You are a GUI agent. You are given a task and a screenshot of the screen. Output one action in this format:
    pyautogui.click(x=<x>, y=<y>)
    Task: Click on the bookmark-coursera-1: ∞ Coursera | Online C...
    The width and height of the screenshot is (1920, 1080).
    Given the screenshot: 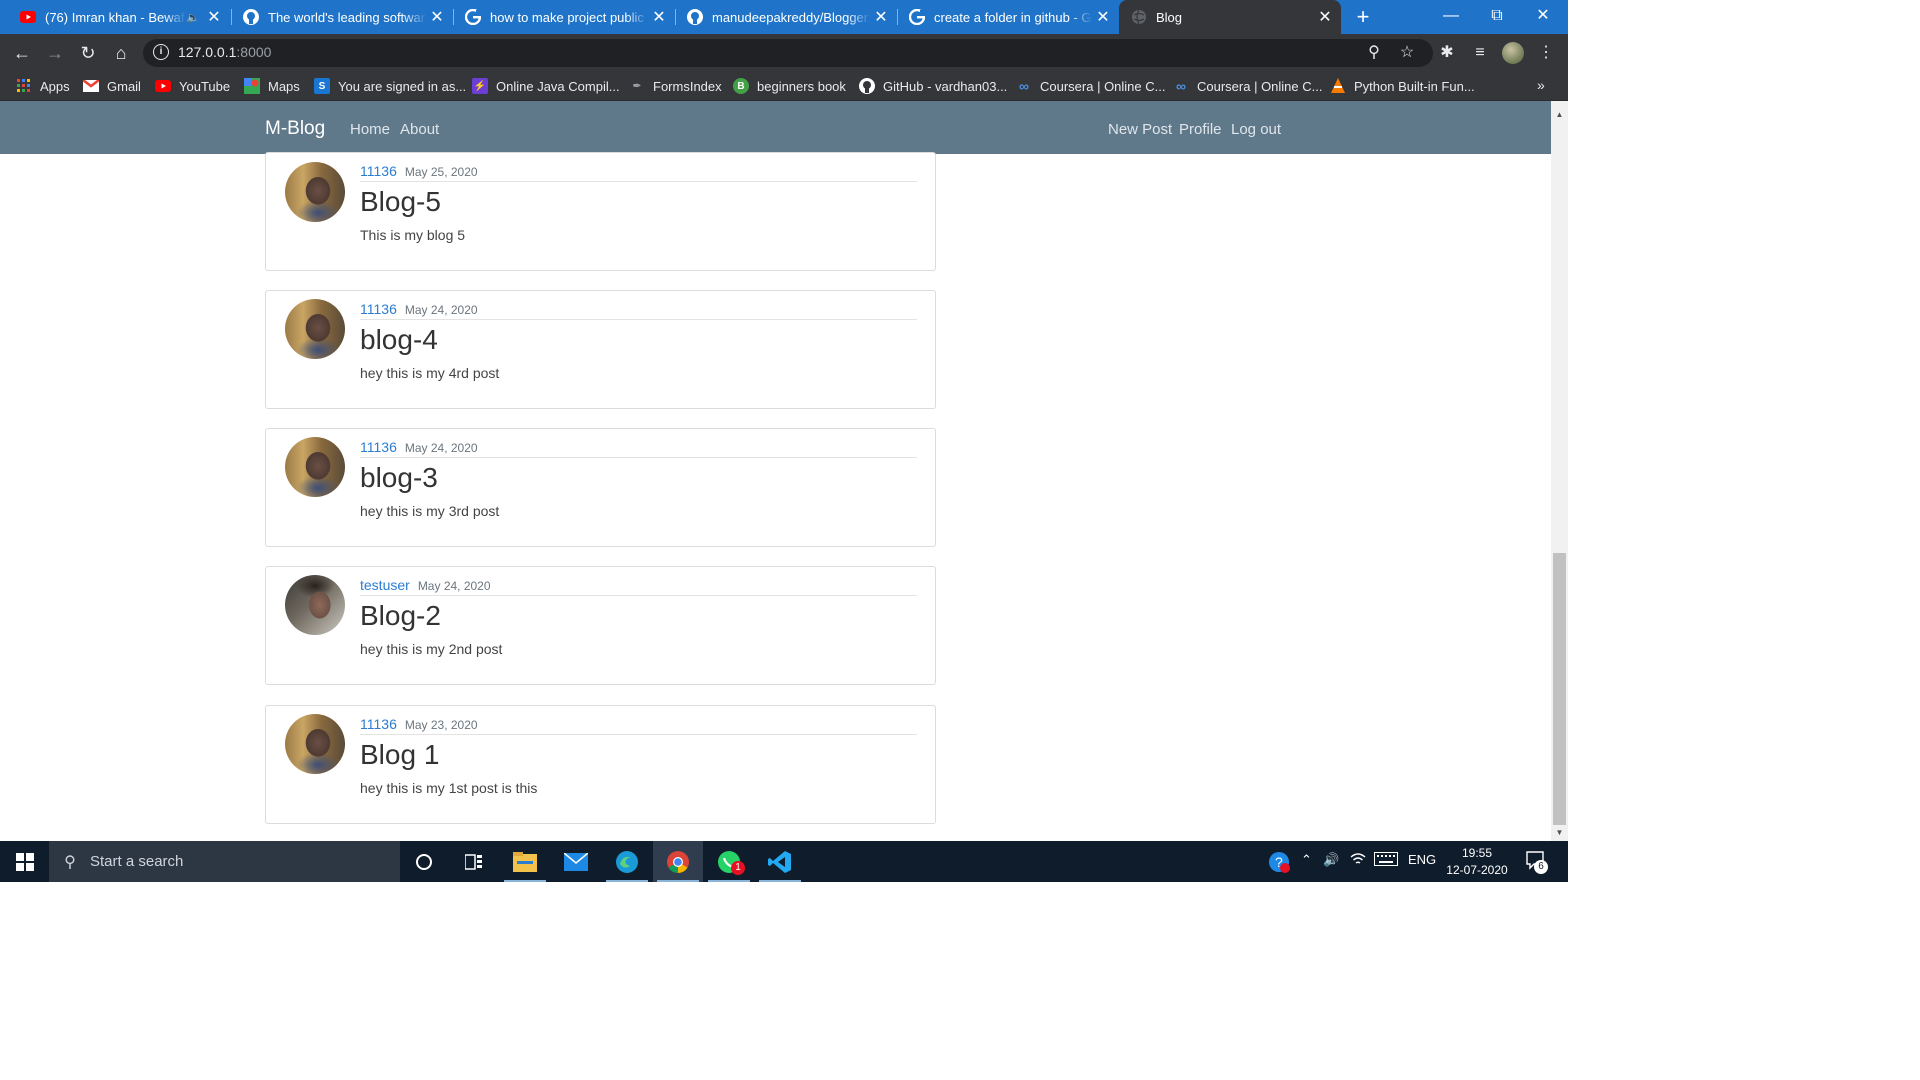 What is the action you would take?
    pyautogui.click(x=1090, y=86)
    